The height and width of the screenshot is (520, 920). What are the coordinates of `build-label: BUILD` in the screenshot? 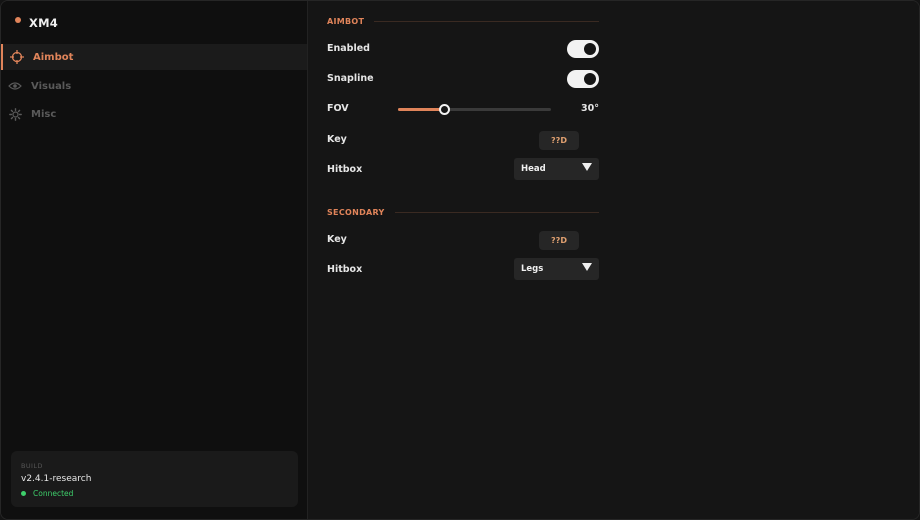 It's located at (32, 466).